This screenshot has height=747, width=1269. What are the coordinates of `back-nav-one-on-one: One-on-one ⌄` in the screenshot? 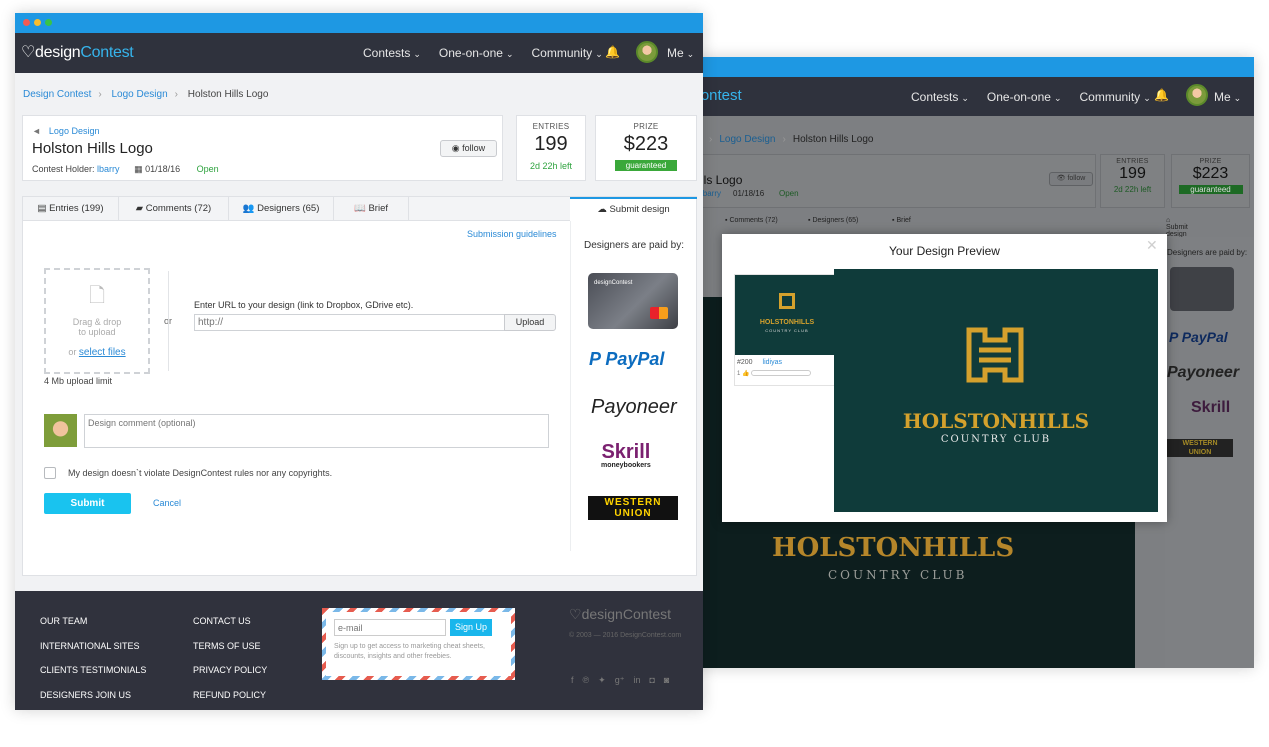 It's located at (1024, 97).